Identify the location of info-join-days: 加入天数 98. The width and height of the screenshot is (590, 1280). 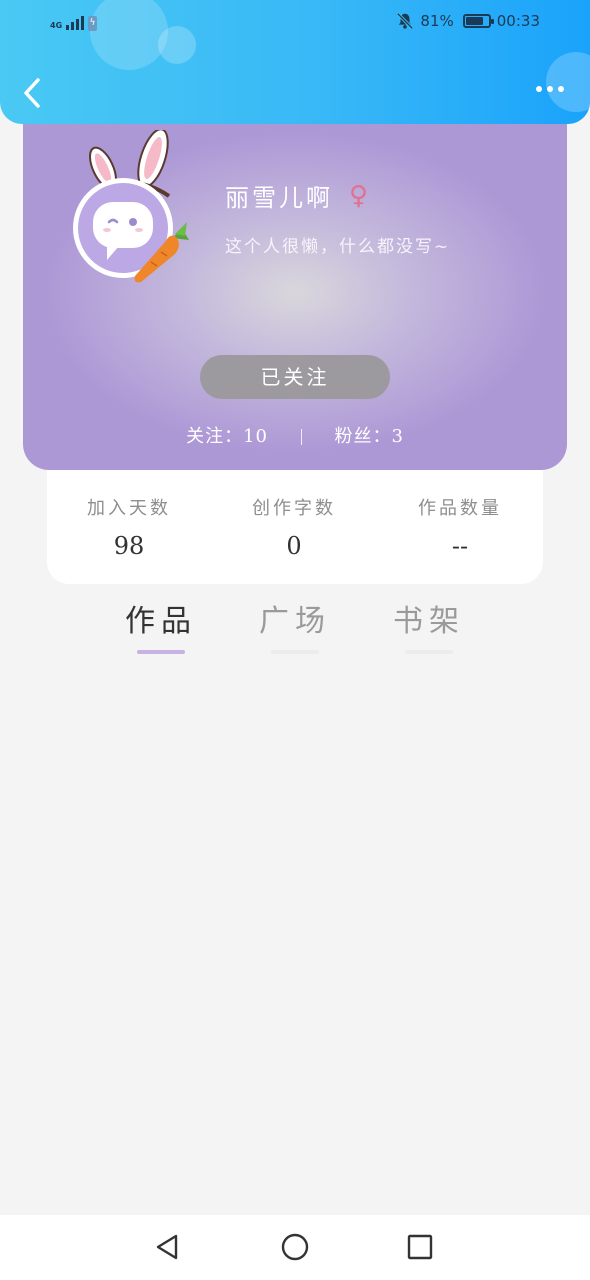
(129, 527).